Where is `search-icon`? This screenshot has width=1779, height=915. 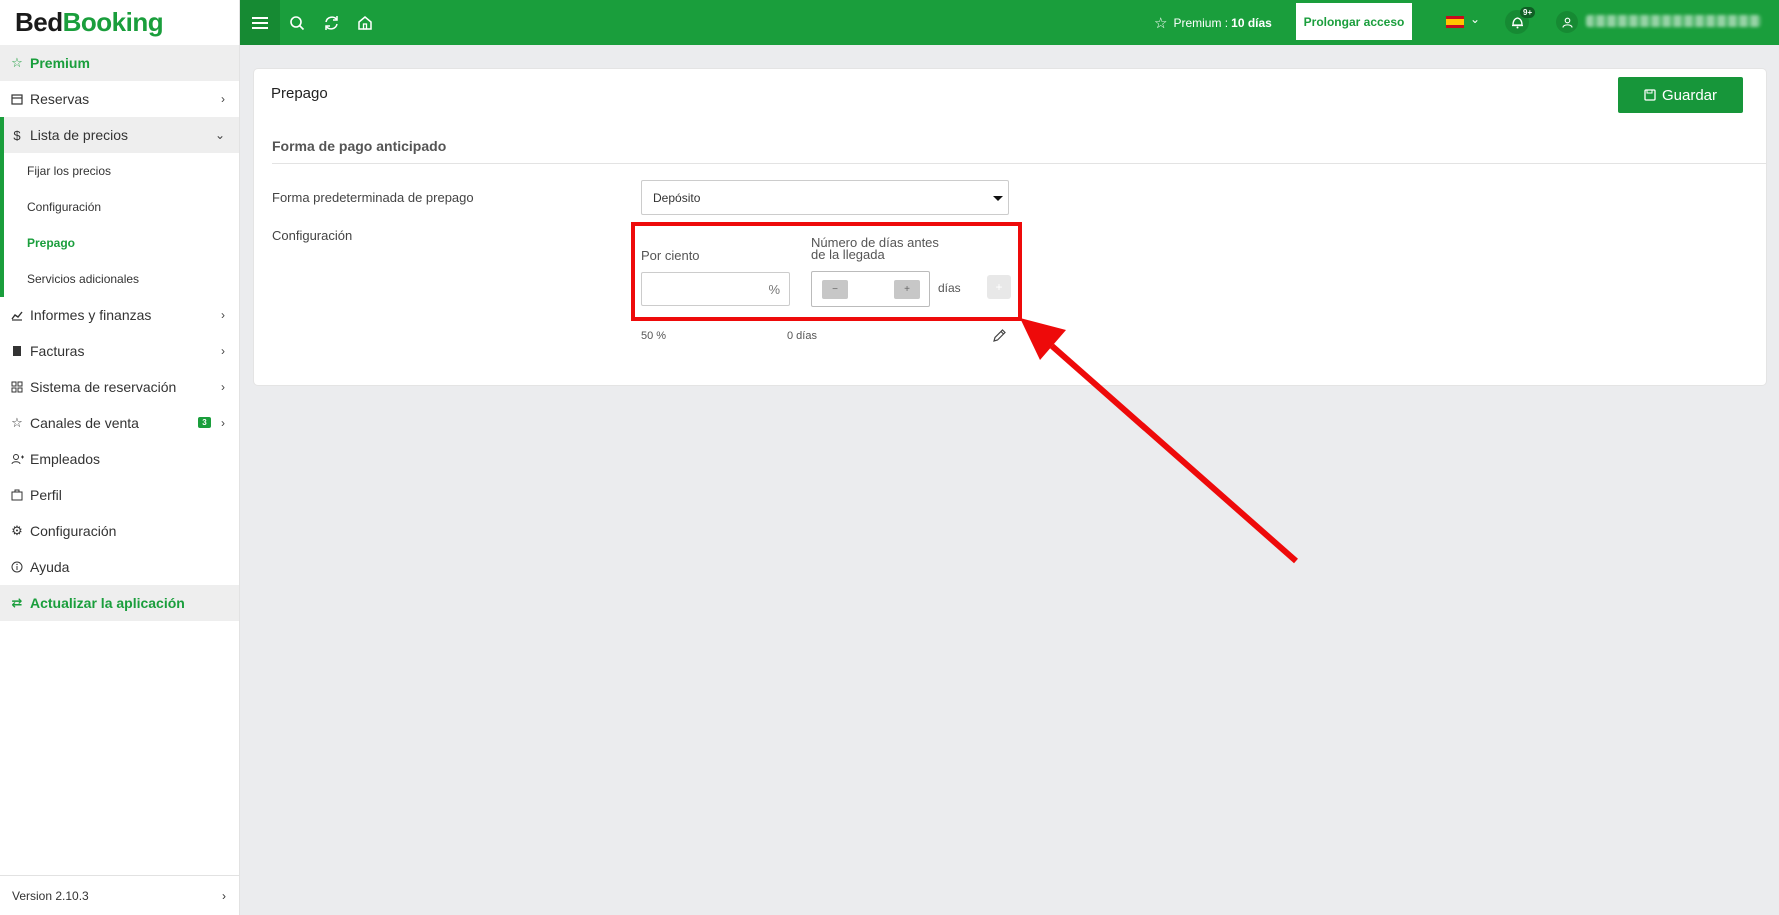 search-icon is located at coordinates (297, 22).